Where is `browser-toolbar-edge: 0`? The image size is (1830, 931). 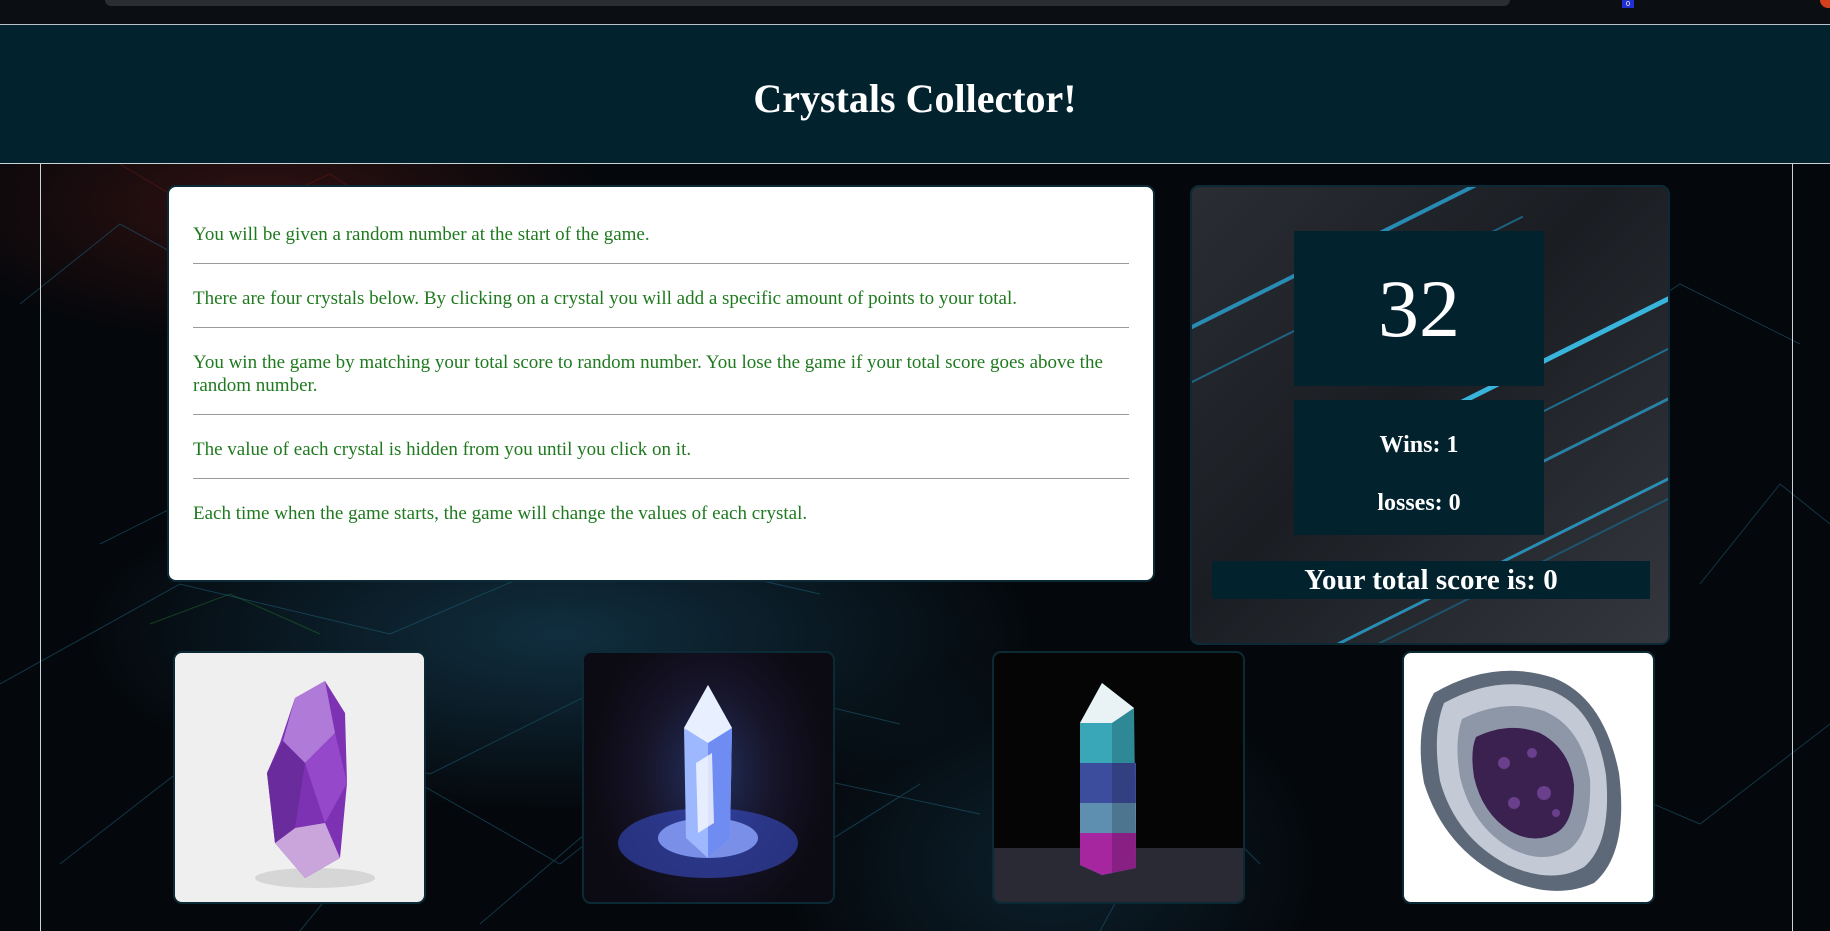
browser-toolbar-edge: 0 is located at coordinates (915, 12).